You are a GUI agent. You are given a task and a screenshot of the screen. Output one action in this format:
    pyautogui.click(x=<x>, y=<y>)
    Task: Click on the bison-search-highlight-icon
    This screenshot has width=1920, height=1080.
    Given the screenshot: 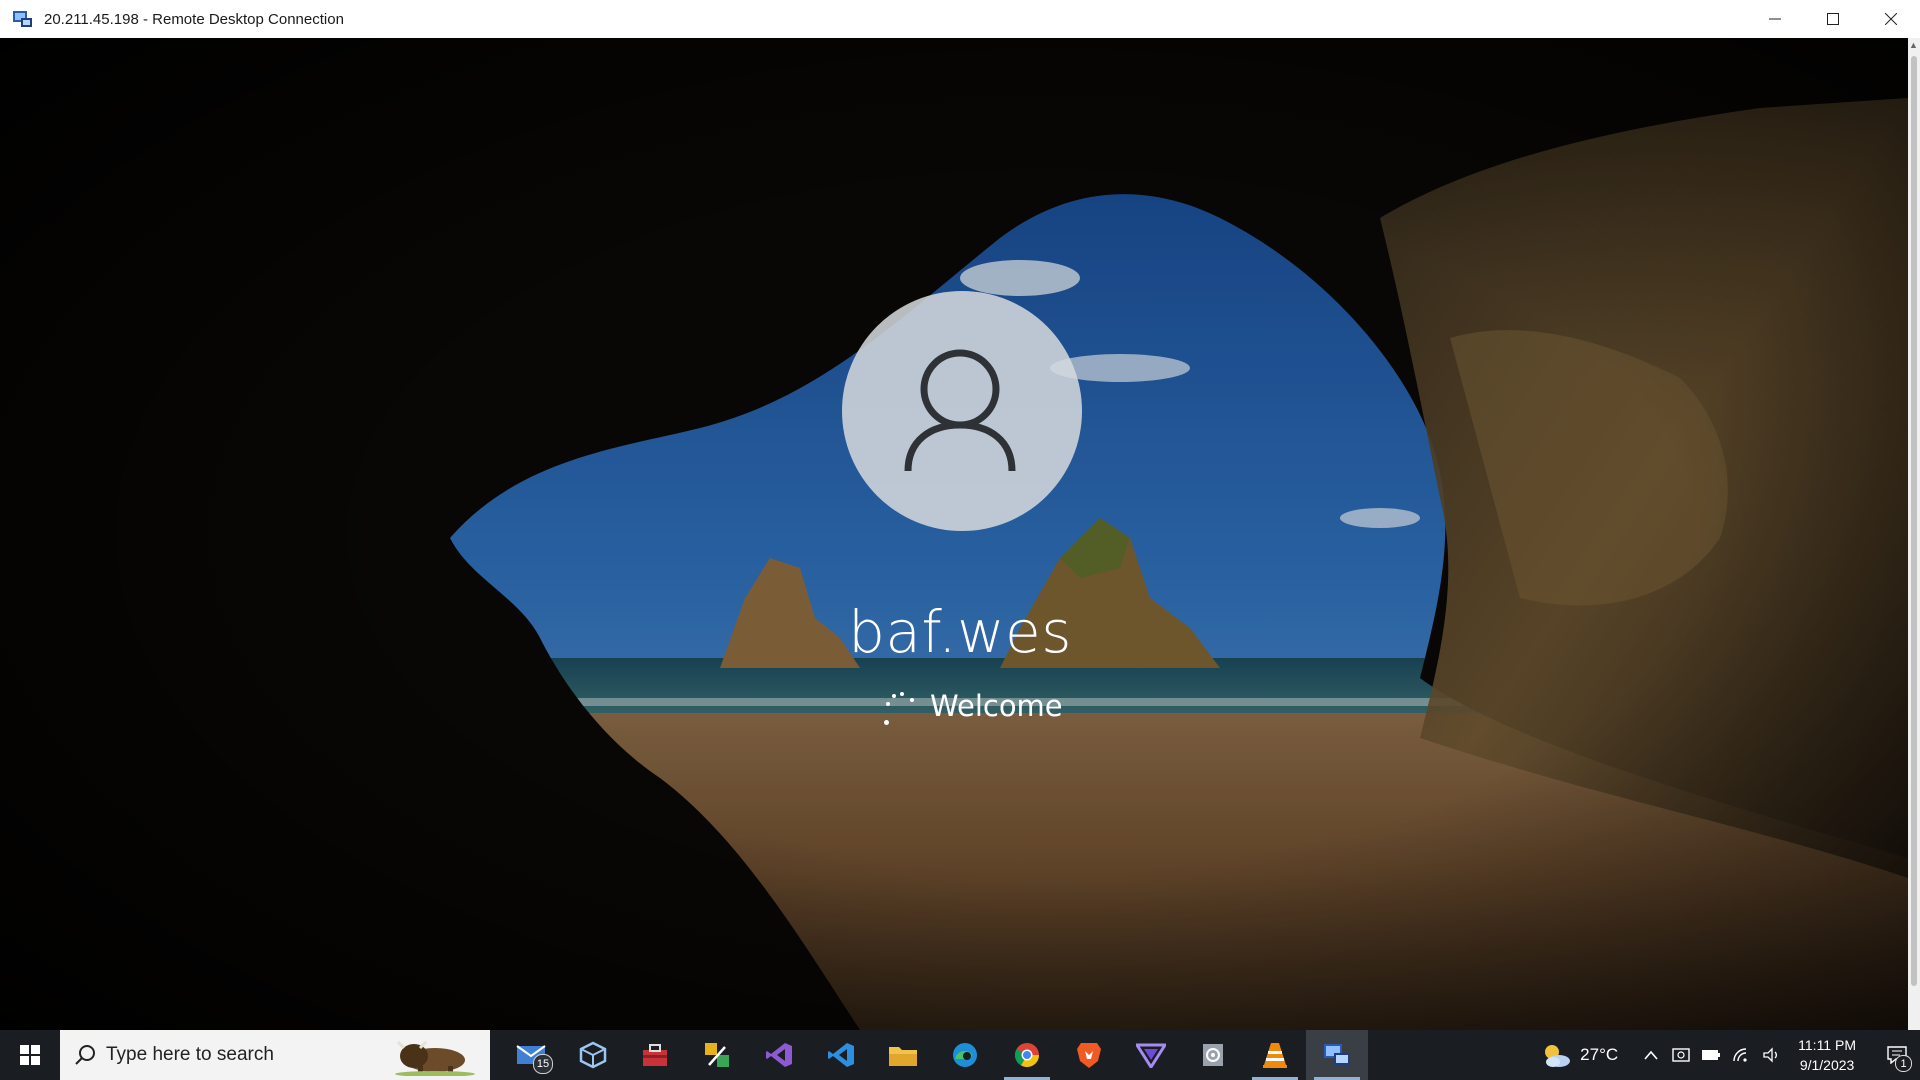 What is the action you would take?
    pyautogui.click(x=435, y=1058)
    